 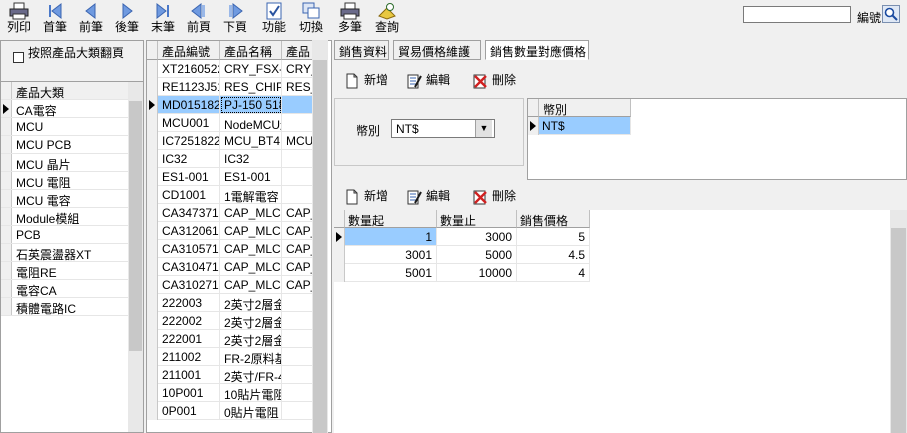 I want to click on upper-add-button: 新增, so click(x=366, y=80).